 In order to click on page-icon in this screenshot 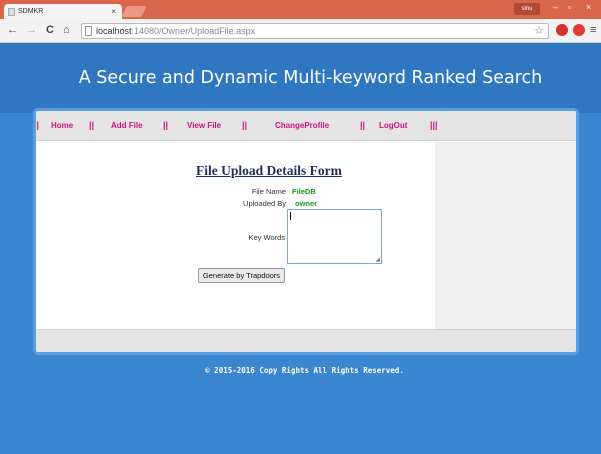, I will do `click(88, 31)`.